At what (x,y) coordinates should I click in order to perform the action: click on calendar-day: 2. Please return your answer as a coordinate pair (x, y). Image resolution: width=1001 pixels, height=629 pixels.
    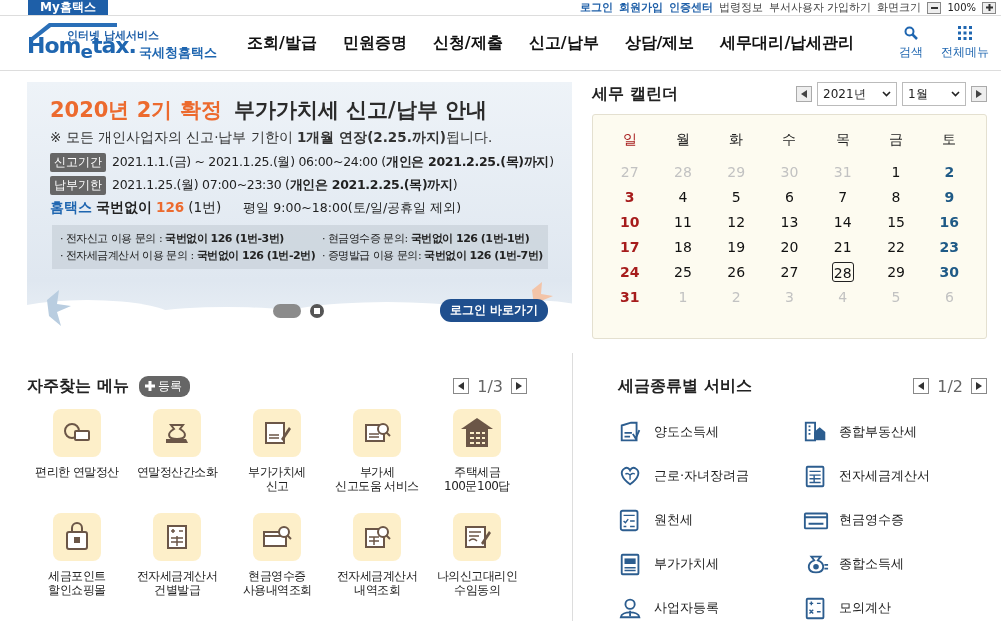
    Looking at the image, I should click on (949, 172).